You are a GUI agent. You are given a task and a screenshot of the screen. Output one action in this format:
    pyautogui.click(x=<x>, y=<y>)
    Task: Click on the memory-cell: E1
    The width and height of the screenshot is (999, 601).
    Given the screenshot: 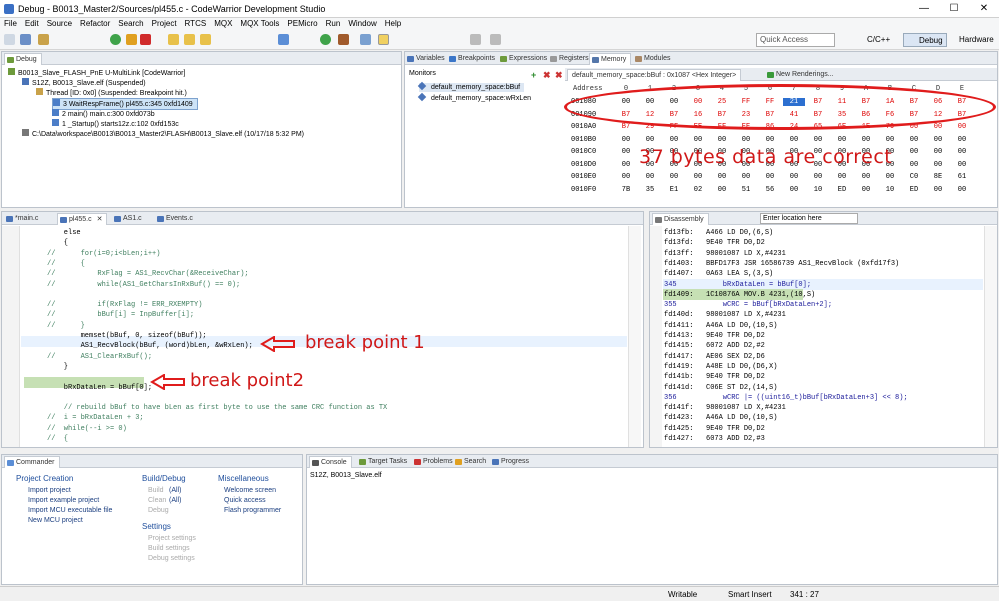 What is the action you would take?
    pyautogui.click(x=674, y=190)
    